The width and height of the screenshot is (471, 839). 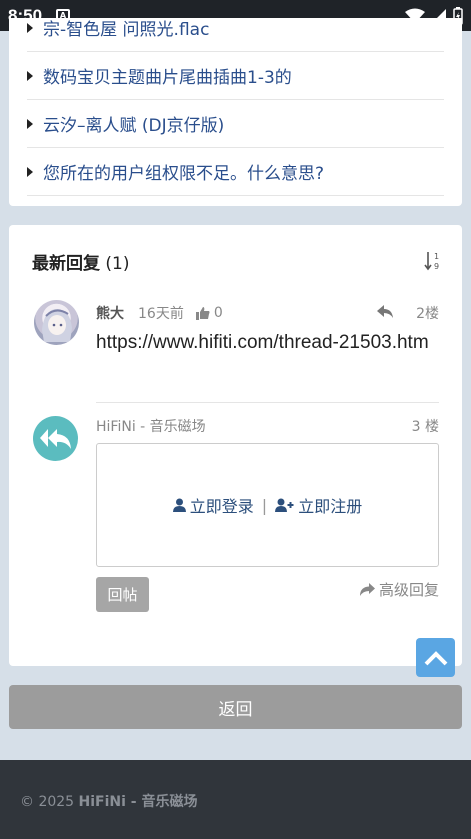 I want to click on user-icon, so click(x=179, y=505).